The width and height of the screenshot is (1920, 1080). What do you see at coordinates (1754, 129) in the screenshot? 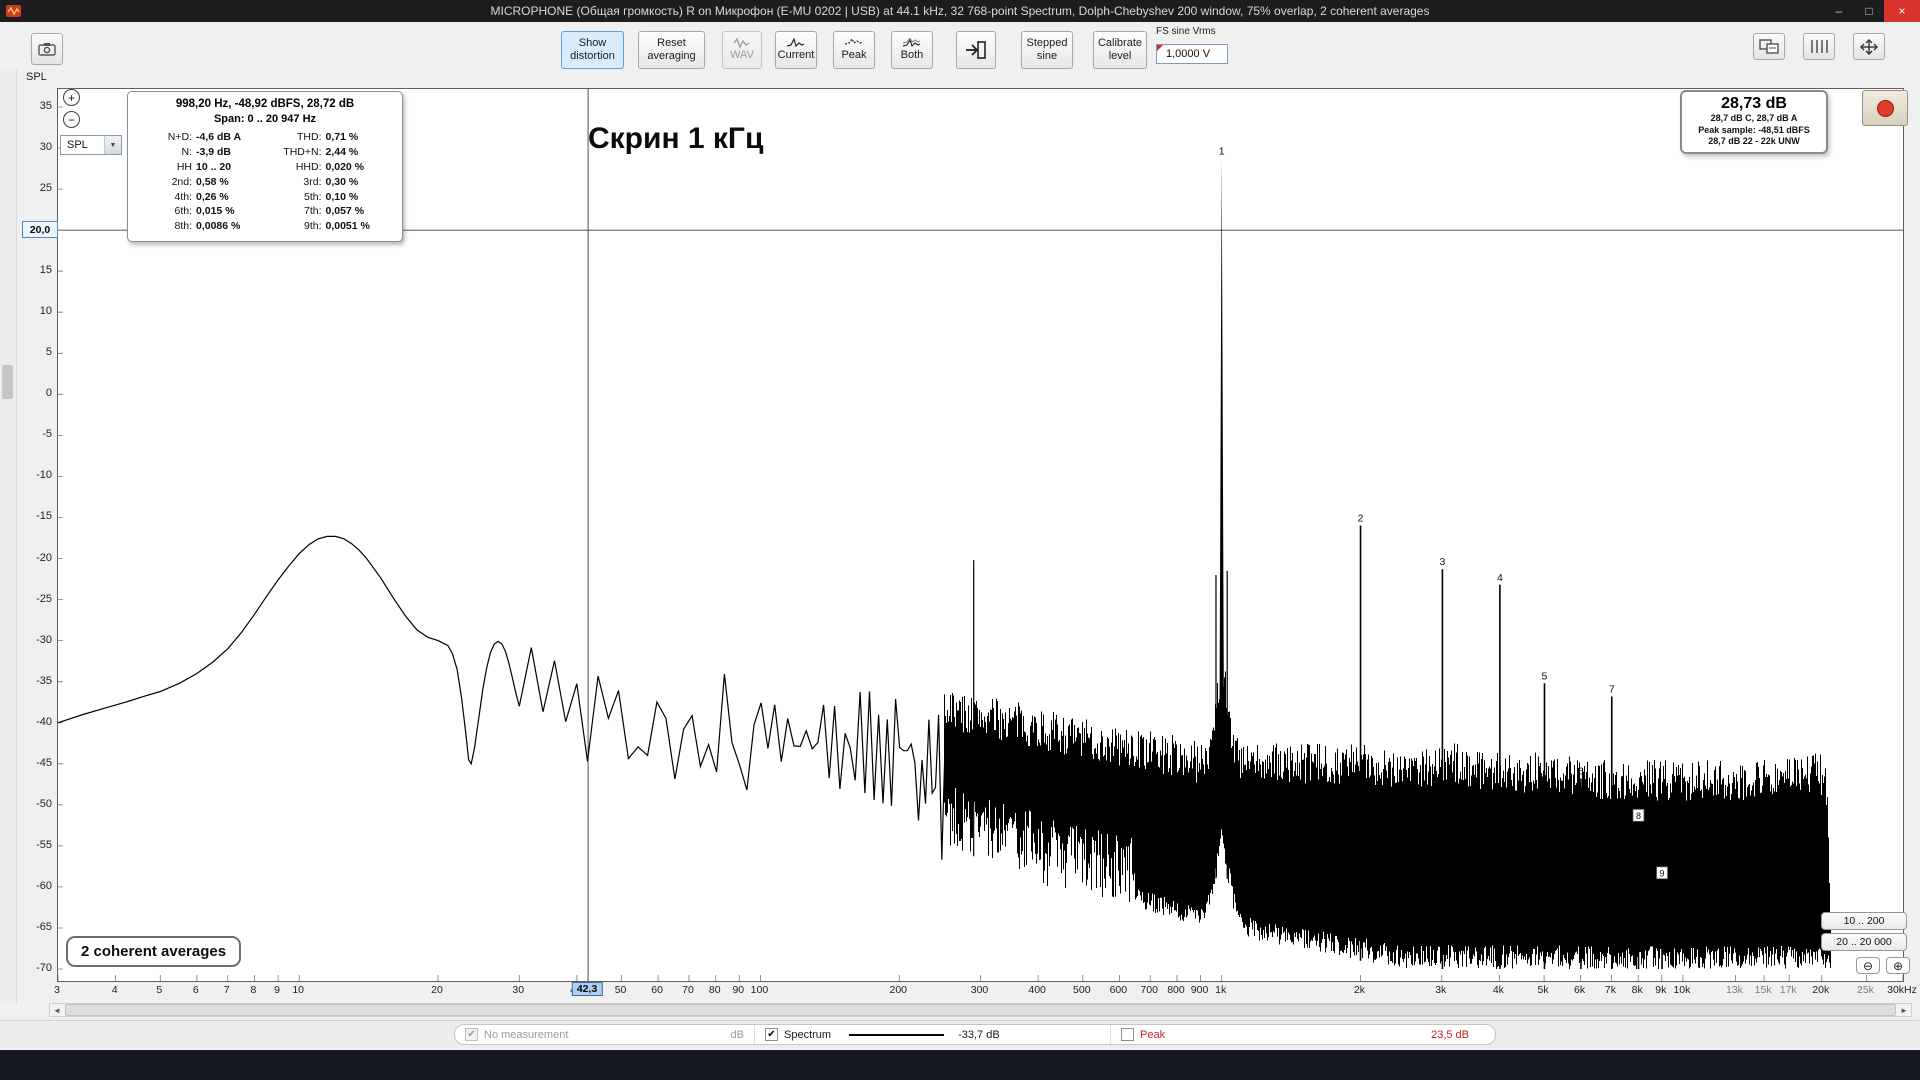
I see `level-meter-detail-2: Peak sample: -48,51 dBFS` at bounding box center [1754, 129].